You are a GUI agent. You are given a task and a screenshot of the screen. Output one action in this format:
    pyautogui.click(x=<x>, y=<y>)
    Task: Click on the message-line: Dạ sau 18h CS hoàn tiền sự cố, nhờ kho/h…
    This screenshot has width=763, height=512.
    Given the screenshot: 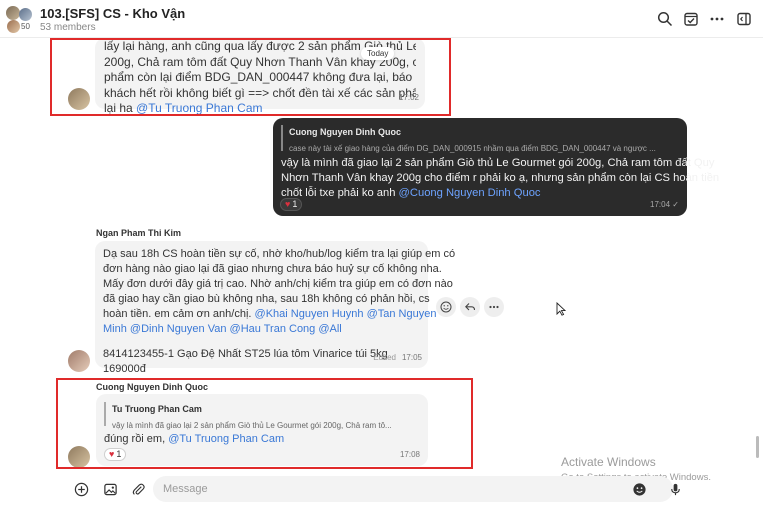 What is the action you would take?
    pyautogui.click(x=279, y=254)
    